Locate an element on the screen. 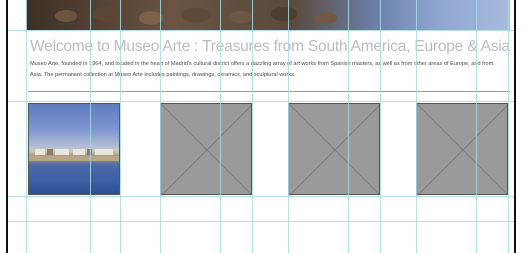  canvas-edge-right is located at coordinates (515, 126).